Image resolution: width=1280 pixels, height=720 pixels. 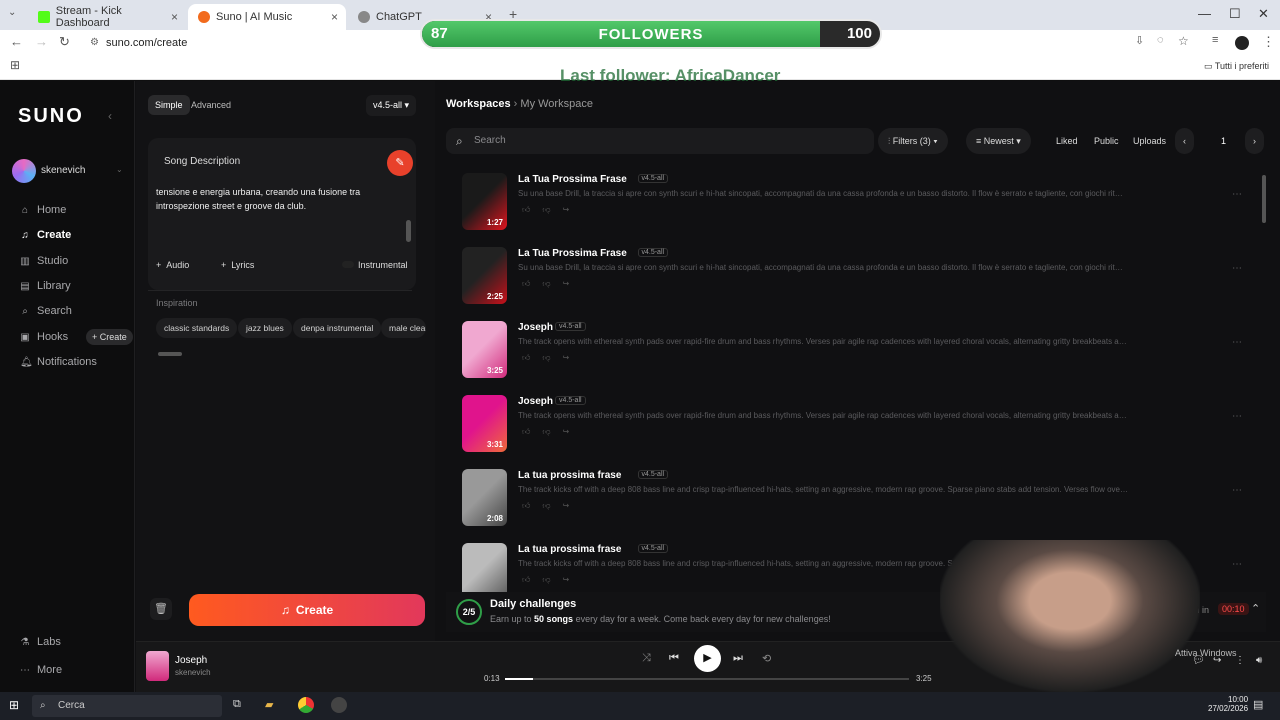 I want to click on song-list-scrollbar, so click(x=1264, y=199).